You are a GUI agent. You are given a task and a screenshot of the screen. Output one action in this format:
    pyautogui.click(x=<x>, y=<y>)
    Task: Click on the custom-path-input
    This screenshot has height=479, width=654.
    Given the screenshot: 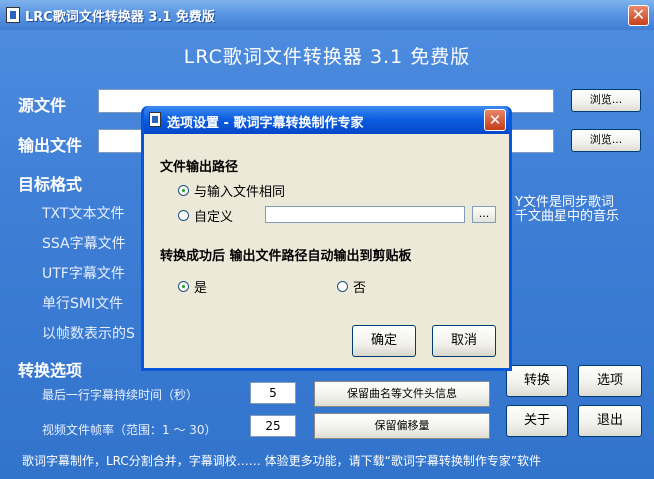 What is the action you would take?
    pyautogui.click(x=365, y=214)
    